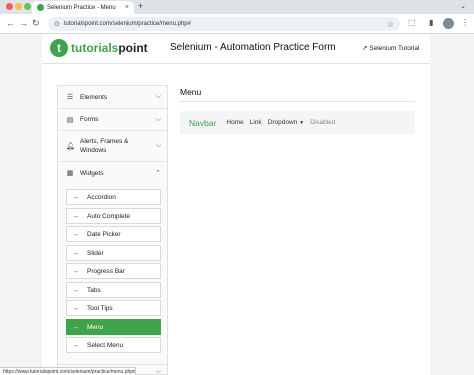 This screenshot has height=375, width=474. Describe the element at coordinates (112, 173) in the screenshot. I see `sidebar-item-widgets: ▦ Widgets ⌃` at that location.